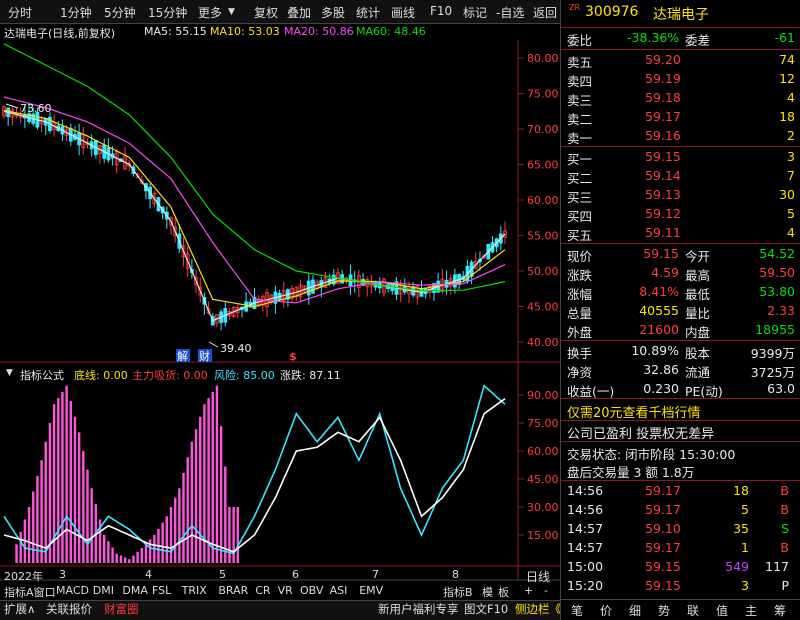 The width and height of the screenshot is (800, 620). What do you see at coordinates (161, 590) in the screenshot?
I see `indicator-tab-5: FSL` at bounding box center [161, 590].